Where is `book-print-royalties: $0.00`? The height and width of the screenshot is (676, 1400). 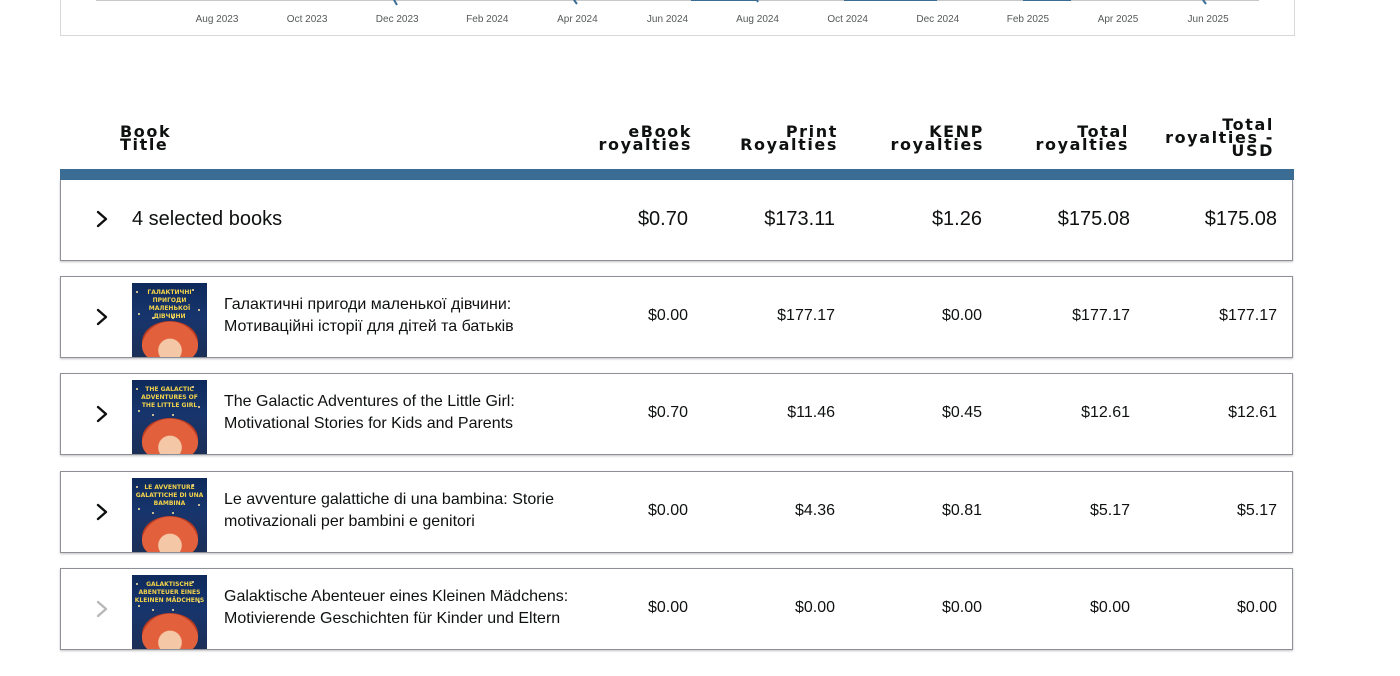 book-print-royalties: $0.00 is located at coordinates (814, 607).